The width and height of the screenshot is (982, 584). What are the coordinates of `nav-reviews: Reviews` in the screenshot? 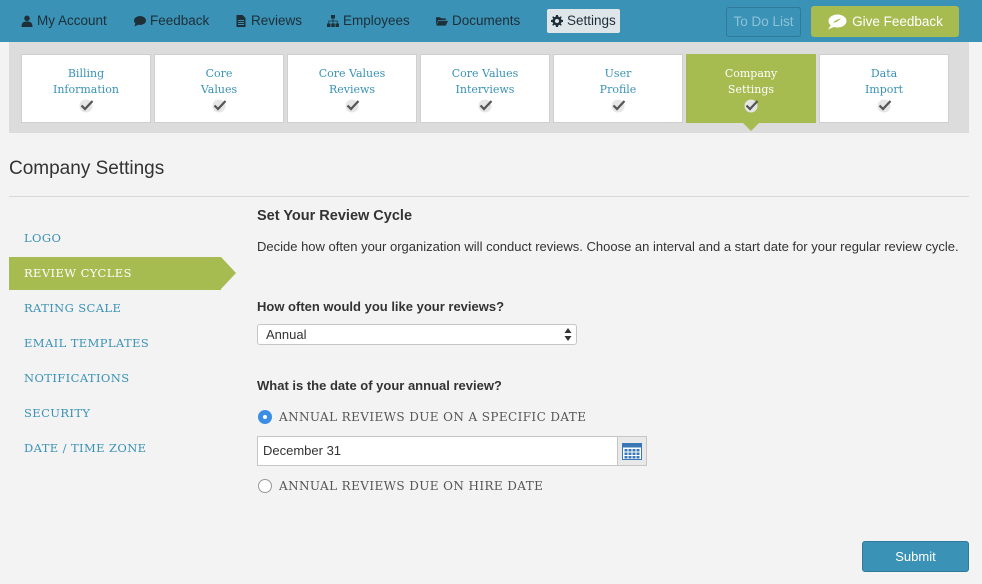 It's located at (268, 21).